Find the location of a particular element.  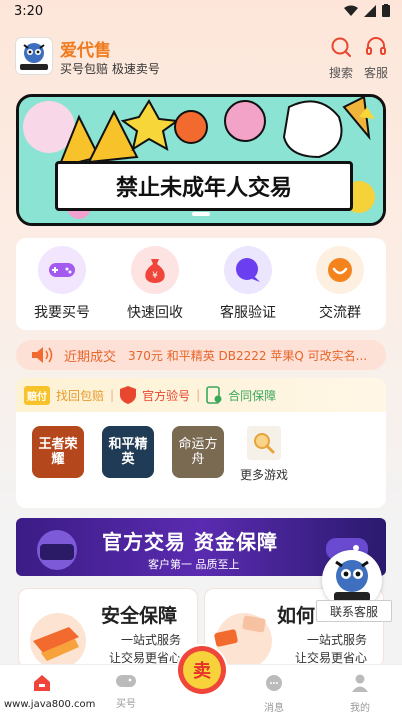

more-games-icon-wrap is located at coordinates (264, 443).